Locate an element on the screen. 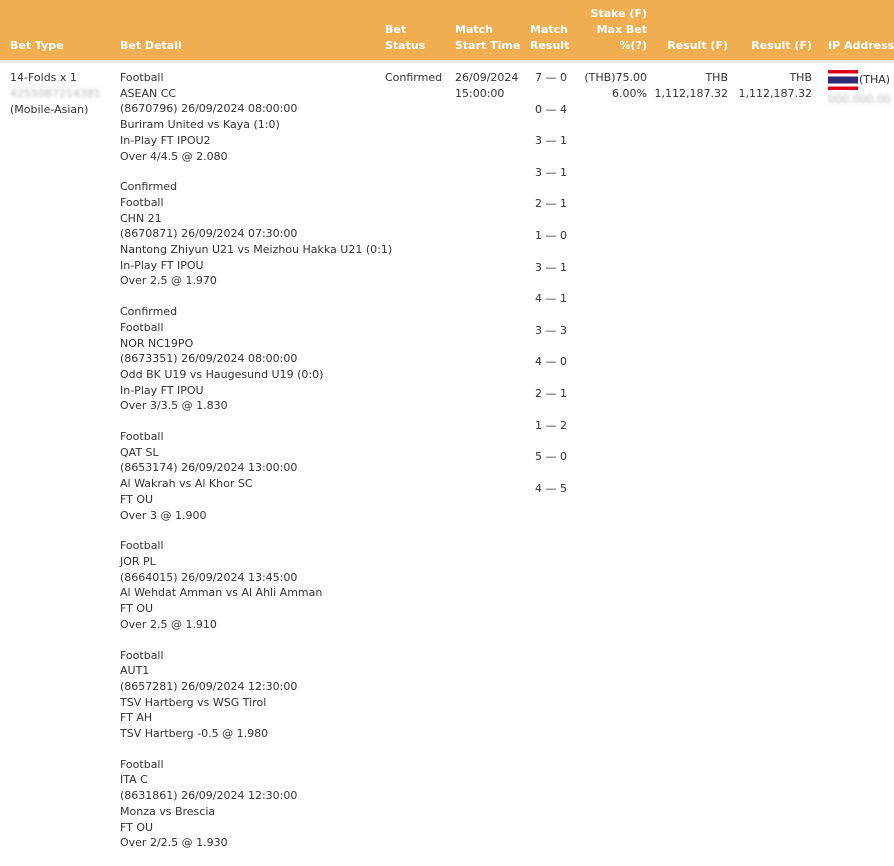 The width and height of the screenshot is (894, 866). header-bet-detail: Bet Detail is located at coordinates (151, 45).